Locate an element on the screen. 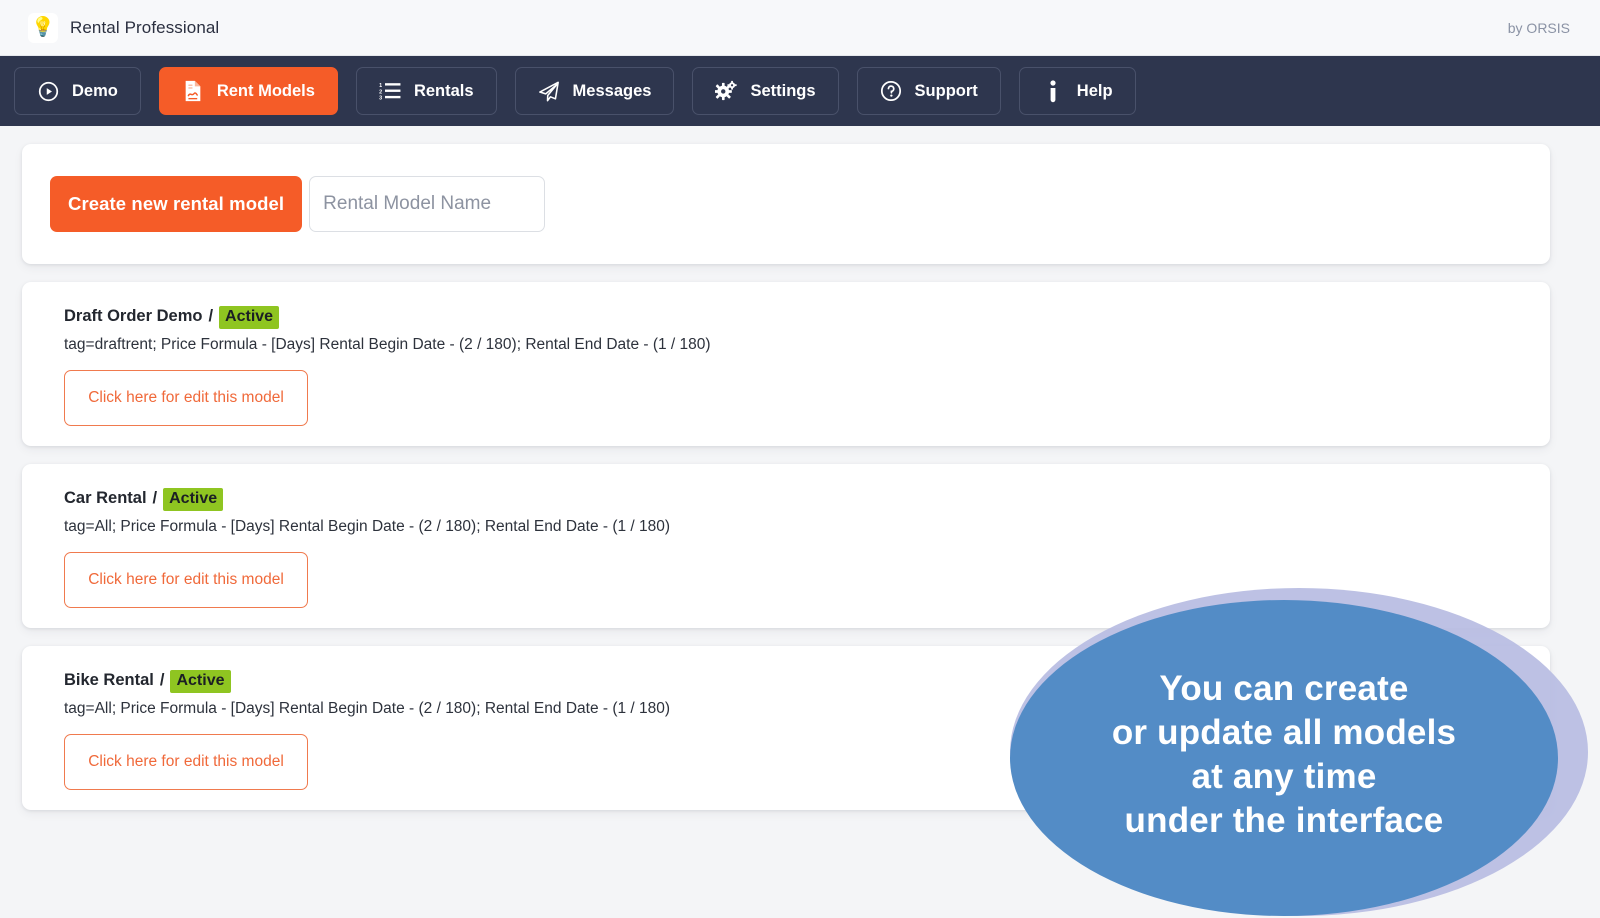 This screenshot has height=918, width=1600. question-circle-icon is located at coordinates (891, 91).